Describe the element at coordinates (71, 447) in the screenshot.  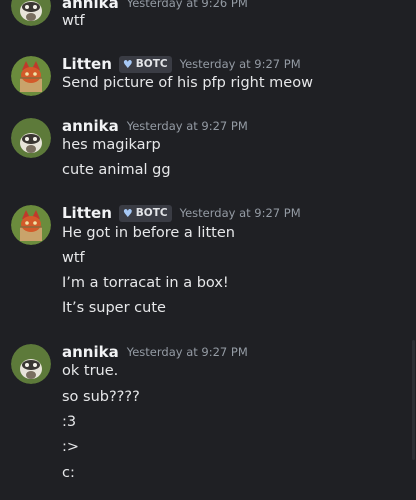
I see `message-text: :>` at that location.